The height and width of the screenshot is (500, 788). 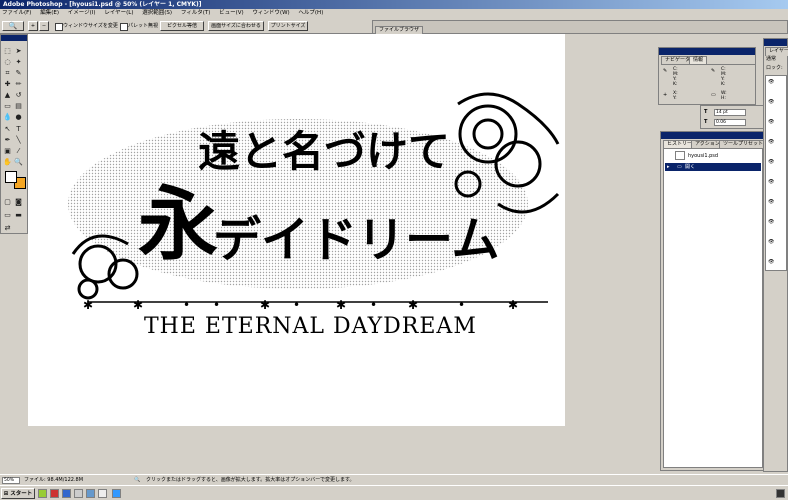 What do you see at coordinates (44, 26) in the screenshot?
I see `zoom-out-button: −` at bounding box center [44, 26].